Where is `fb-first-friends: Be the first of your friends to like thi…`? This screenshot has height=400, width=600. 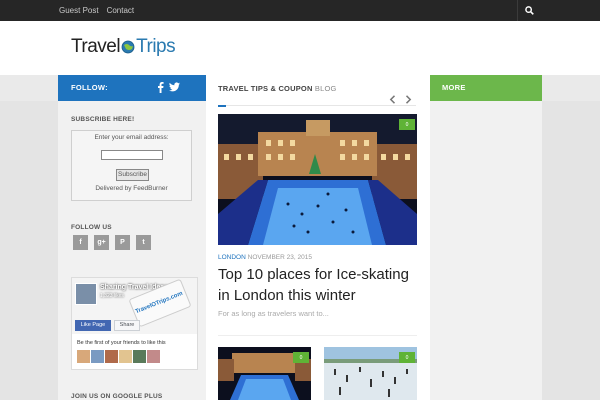
fb-first-friends: Be the first of your friends to like thi… is located at coordinates (121, 343).